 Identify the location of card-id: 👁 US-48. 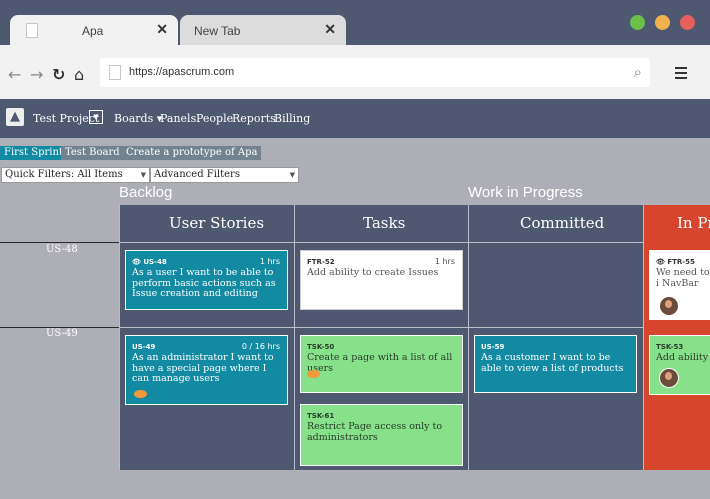
(149, 262).